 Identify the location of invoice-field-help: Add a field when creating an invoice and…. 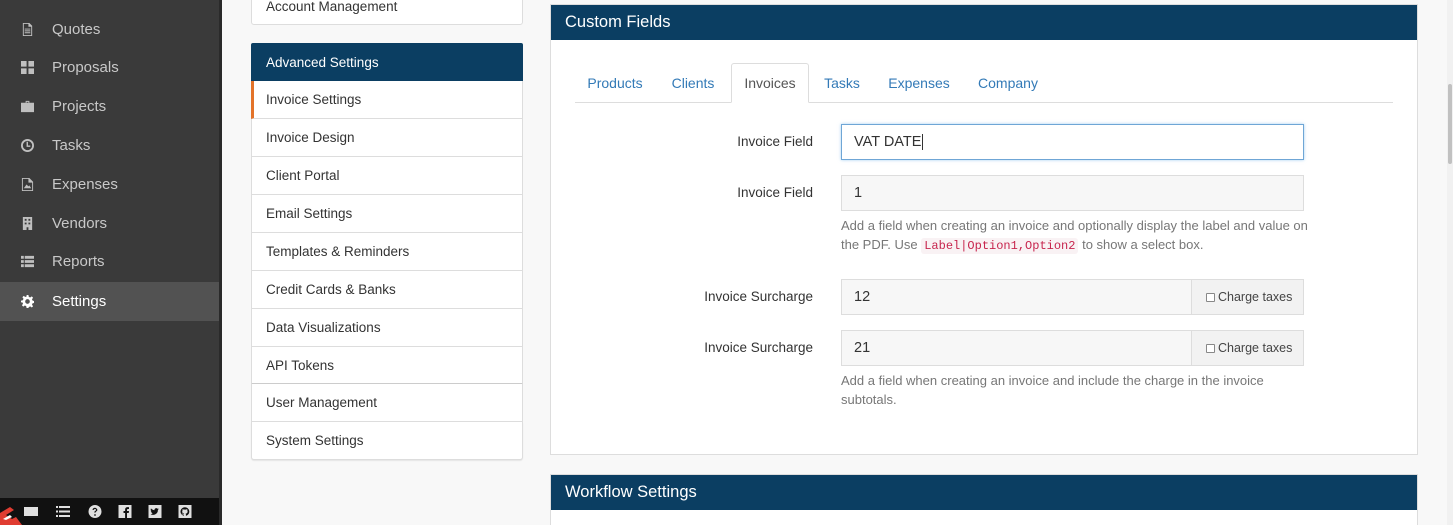
(1076, 236).